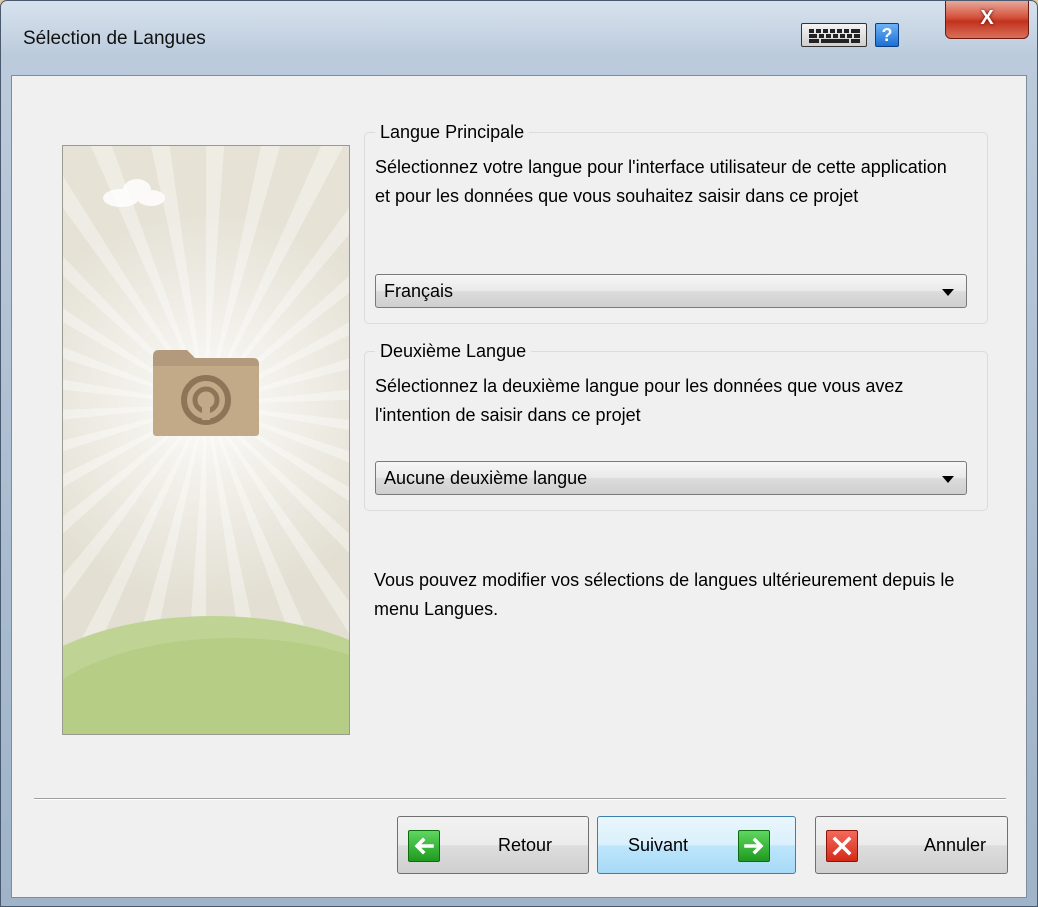 Image resolution: width=1038 pixels, height=907 pixels. I want to click on primary-language-legend: Langue Principale, so click(452, 132).